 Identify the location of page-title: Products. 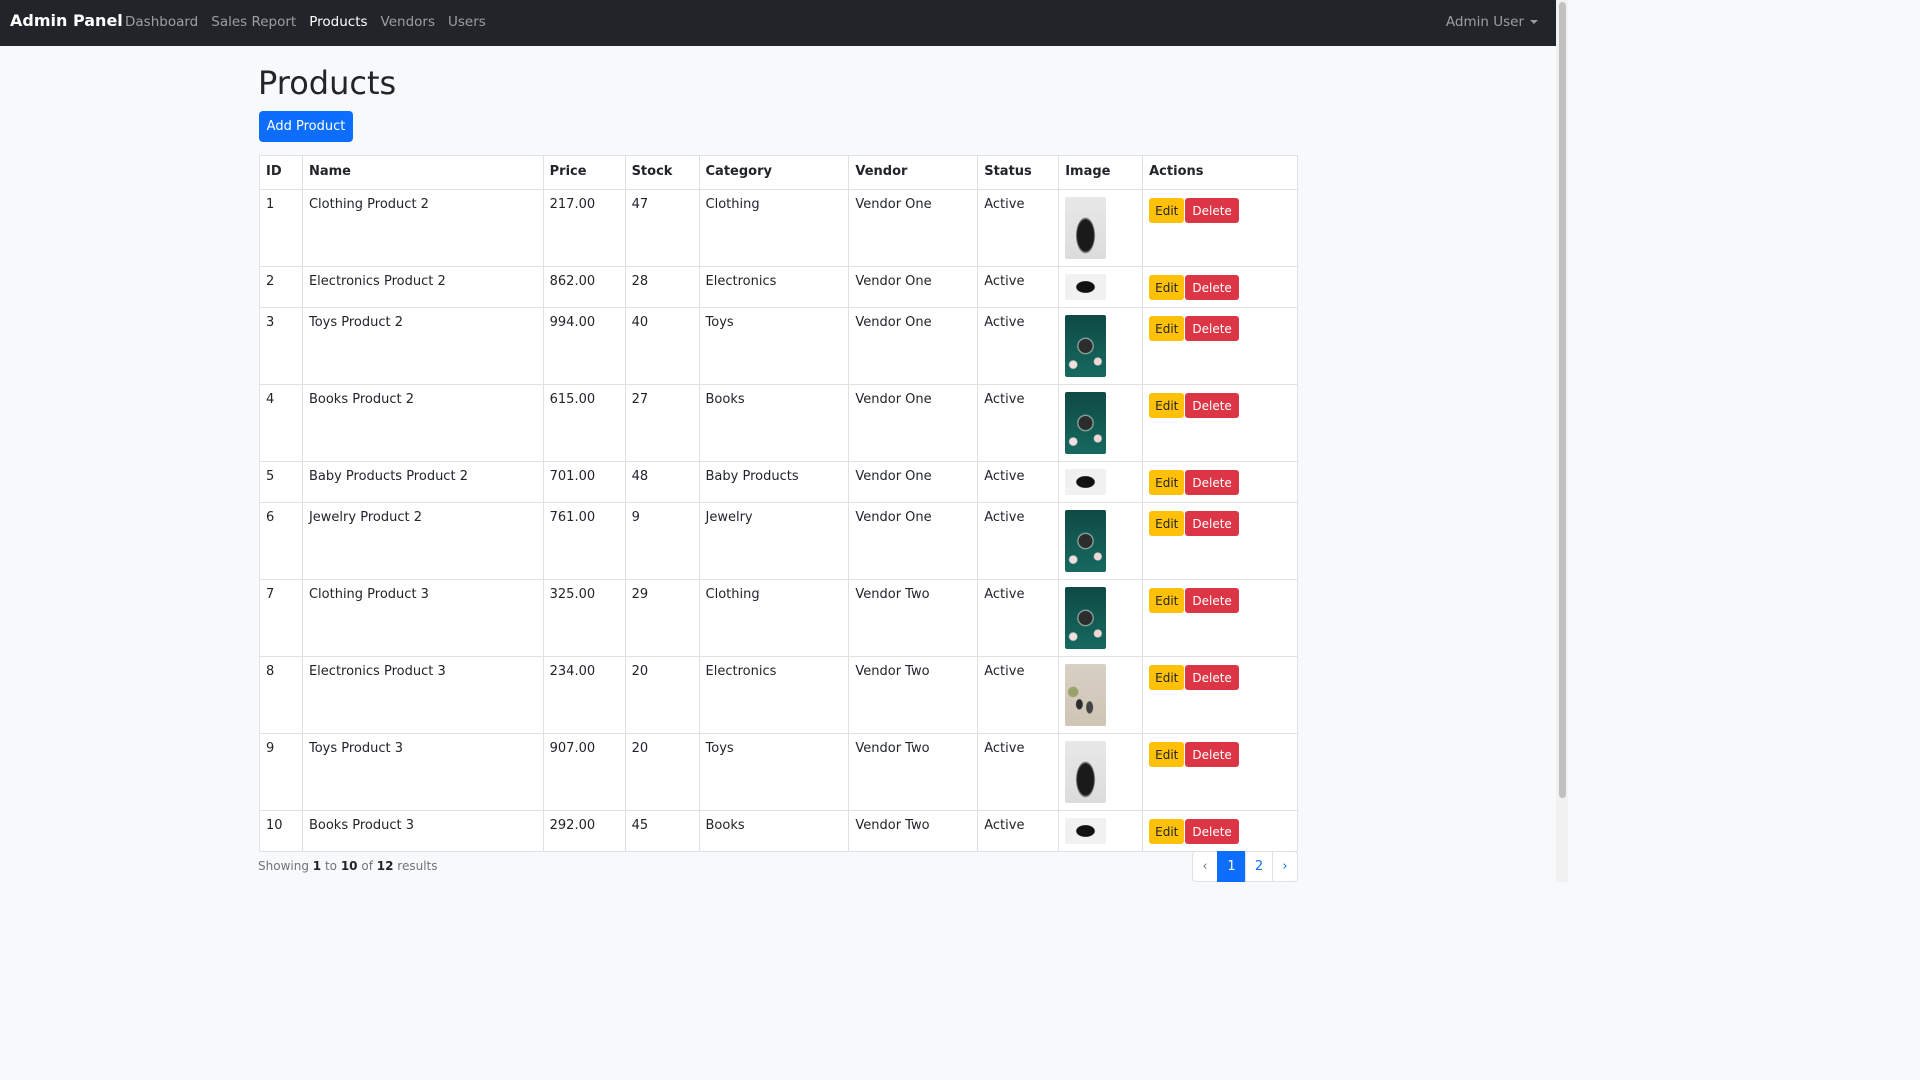
(327, 83).